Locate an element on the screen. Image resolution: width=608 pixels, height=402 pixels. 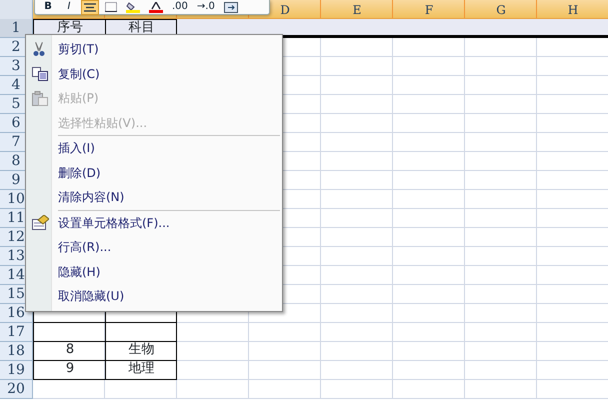
table-cell-text: 科目 is located at coordinates (142, 28).